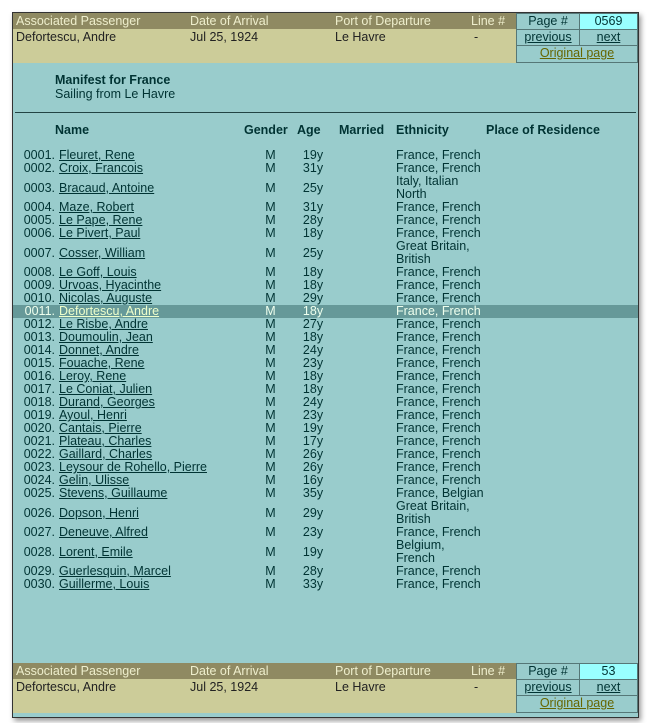  Describe the element at coordinates (325, 532) in the screenshot. I see `table-row: 0027. Deneuve, Alfred M 23y France, French` at that location.